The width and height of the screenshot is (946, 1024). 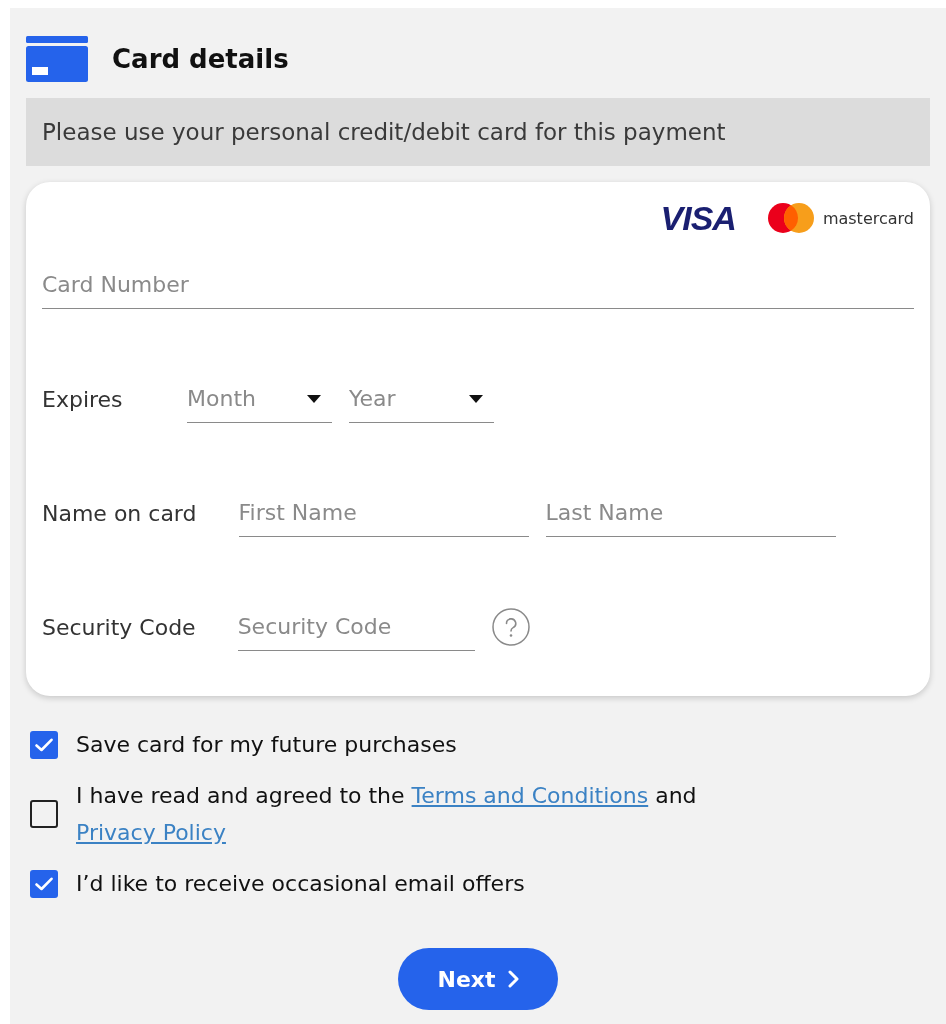 I want to click on text-link: Terms and Conditions, so click(x=530, y=795).